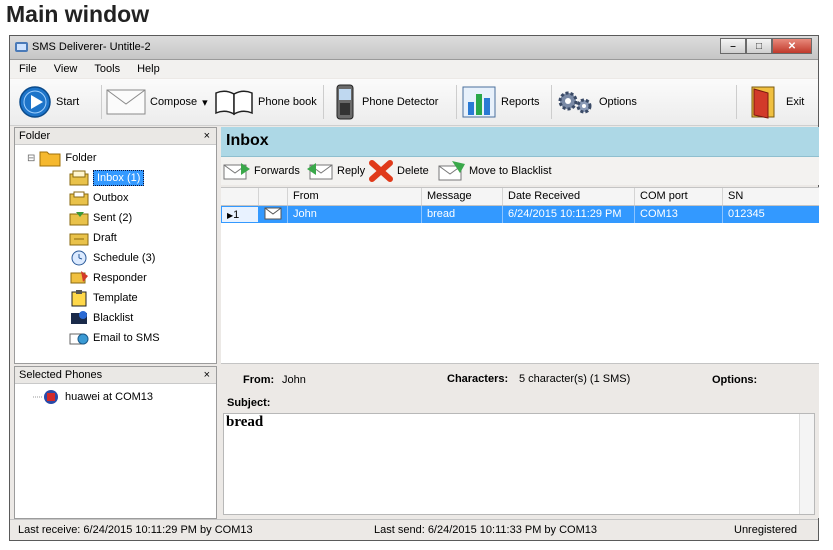 The height and width of the screenshot is (550, 833). I want to click on phones-panel-close-button: ×, so click(207, 375).